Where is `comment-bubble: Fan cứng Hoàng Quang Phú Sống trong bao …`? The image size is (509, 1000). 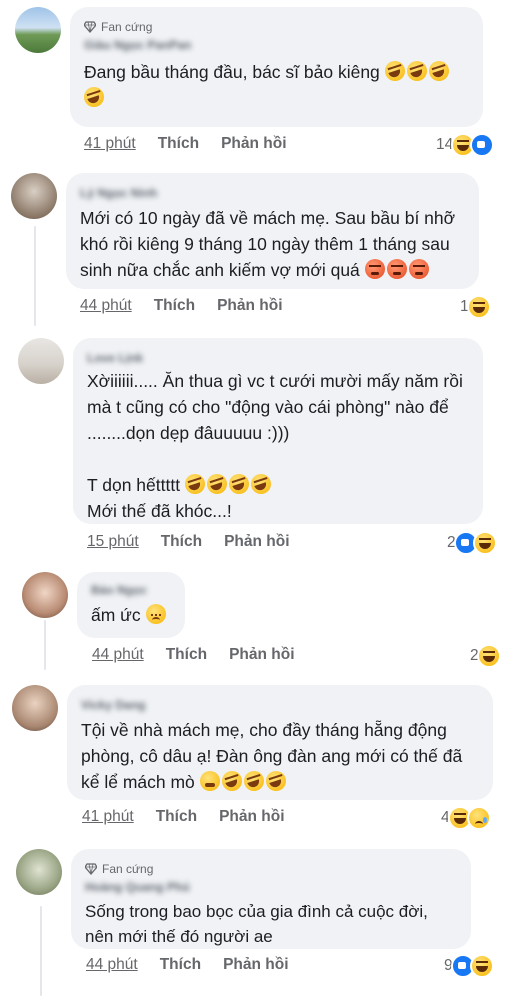
comment-bubble: Fan cứng Hoàng Quang Phú Sống trong bao … is located at coordinates (271, 899).